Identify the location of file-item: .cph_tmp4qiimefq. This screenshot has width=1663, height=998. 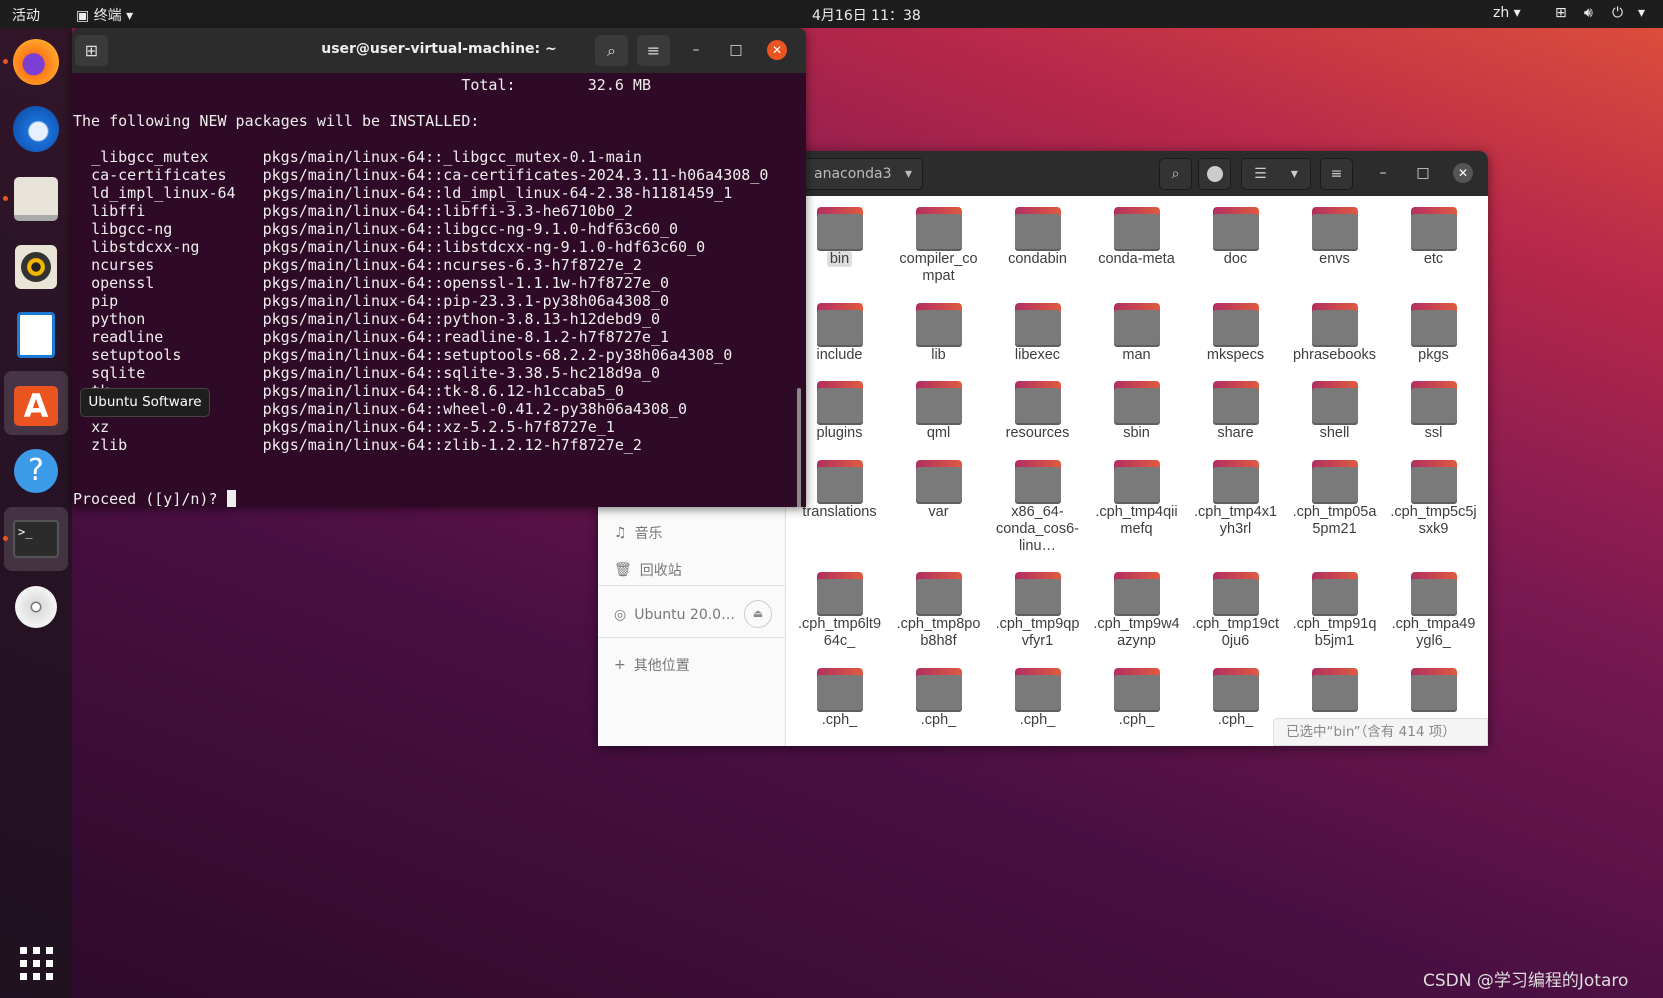
(1136, 505).